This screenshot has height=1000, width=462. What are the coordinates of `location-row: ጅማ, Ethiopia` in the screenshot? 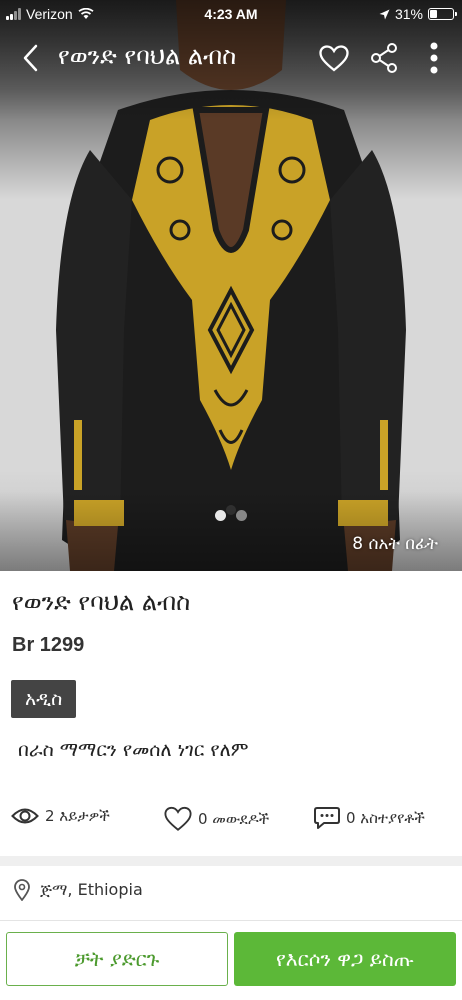 It's located at (78, 890).